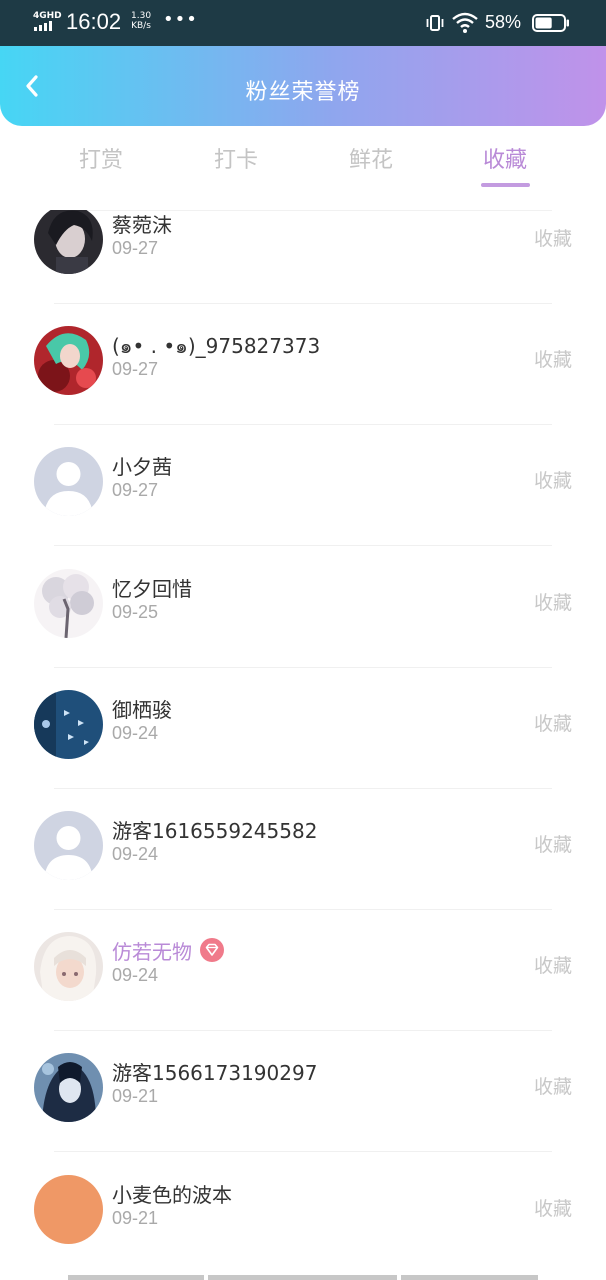 This screenshot has width=606, height=1280. I want to click on tab-flowers: 鲜花, so click(371, 158).